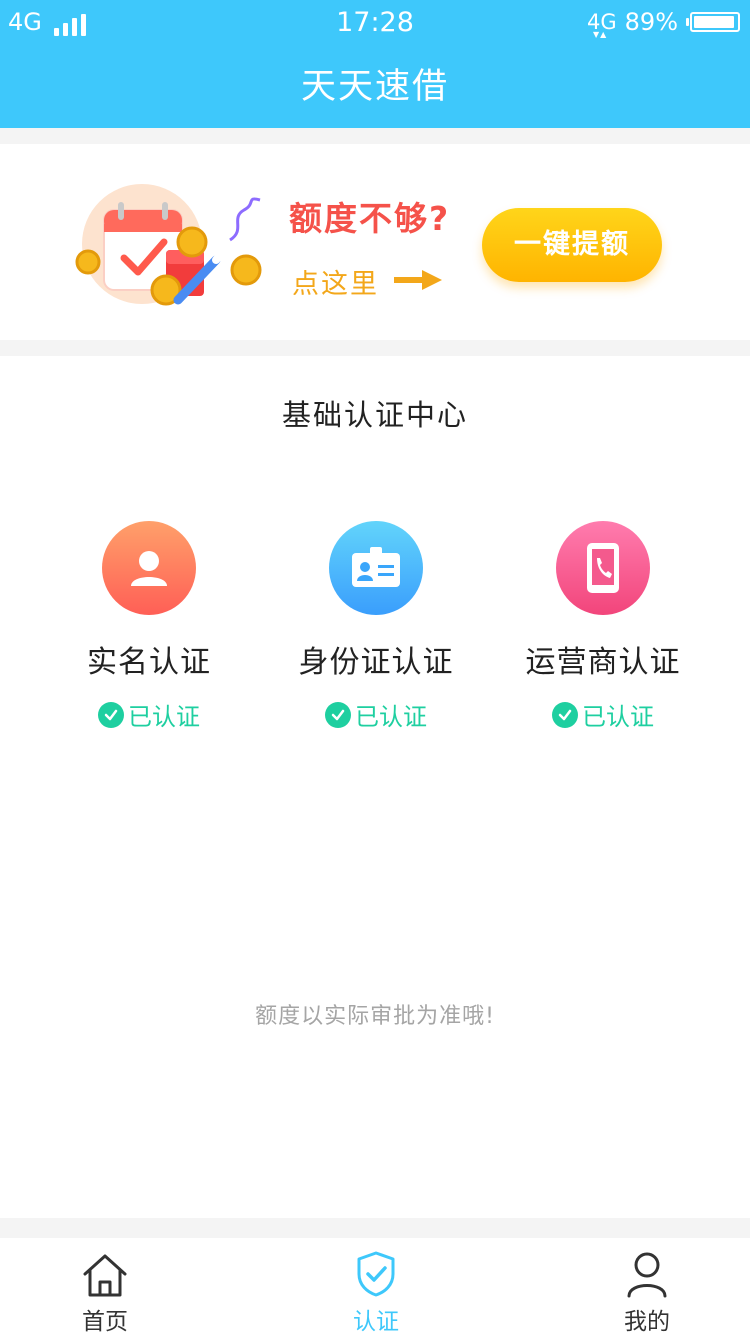 This screenshot has width=750, height=1336. Describe the element at coordinates (168, 245) in the screenshot. I see `calendar-coins-illustration` at that location.